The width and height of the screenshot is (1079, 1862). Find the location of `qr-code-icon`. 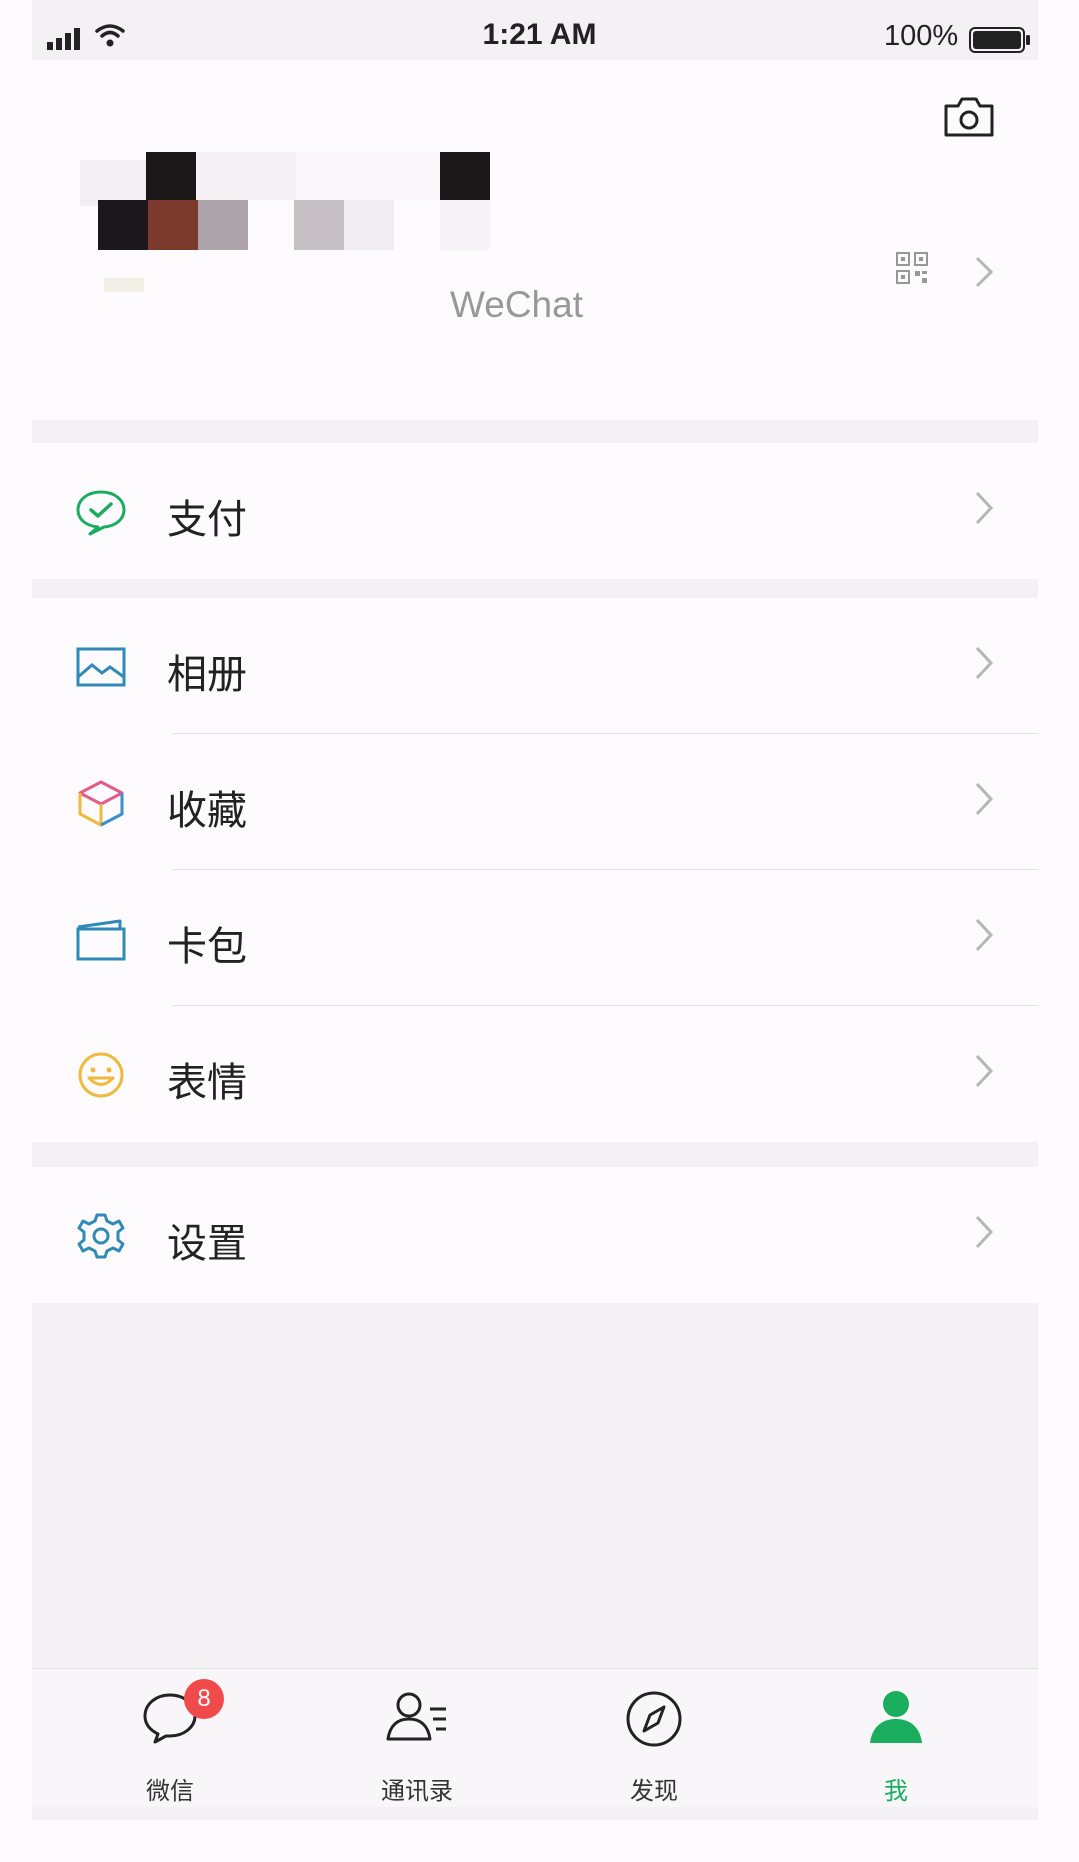

qr-code-icon is located at coordinates (912, 268).